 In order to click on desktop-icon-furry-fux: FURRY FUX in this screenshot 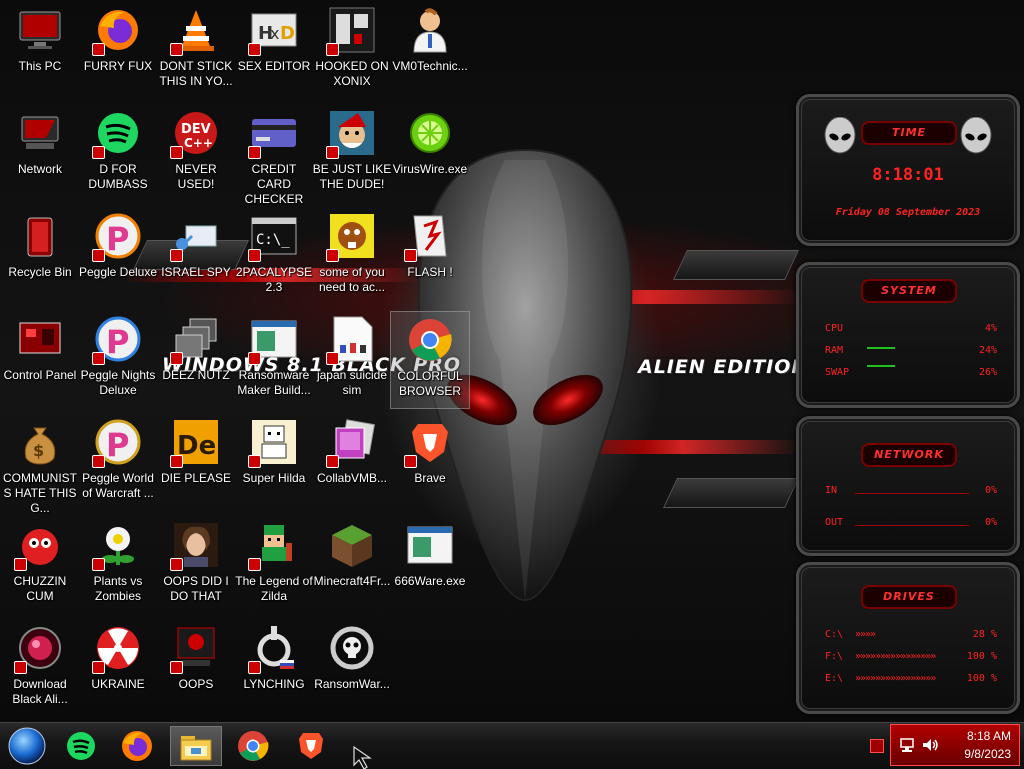, I will do `click(118, 51)`.